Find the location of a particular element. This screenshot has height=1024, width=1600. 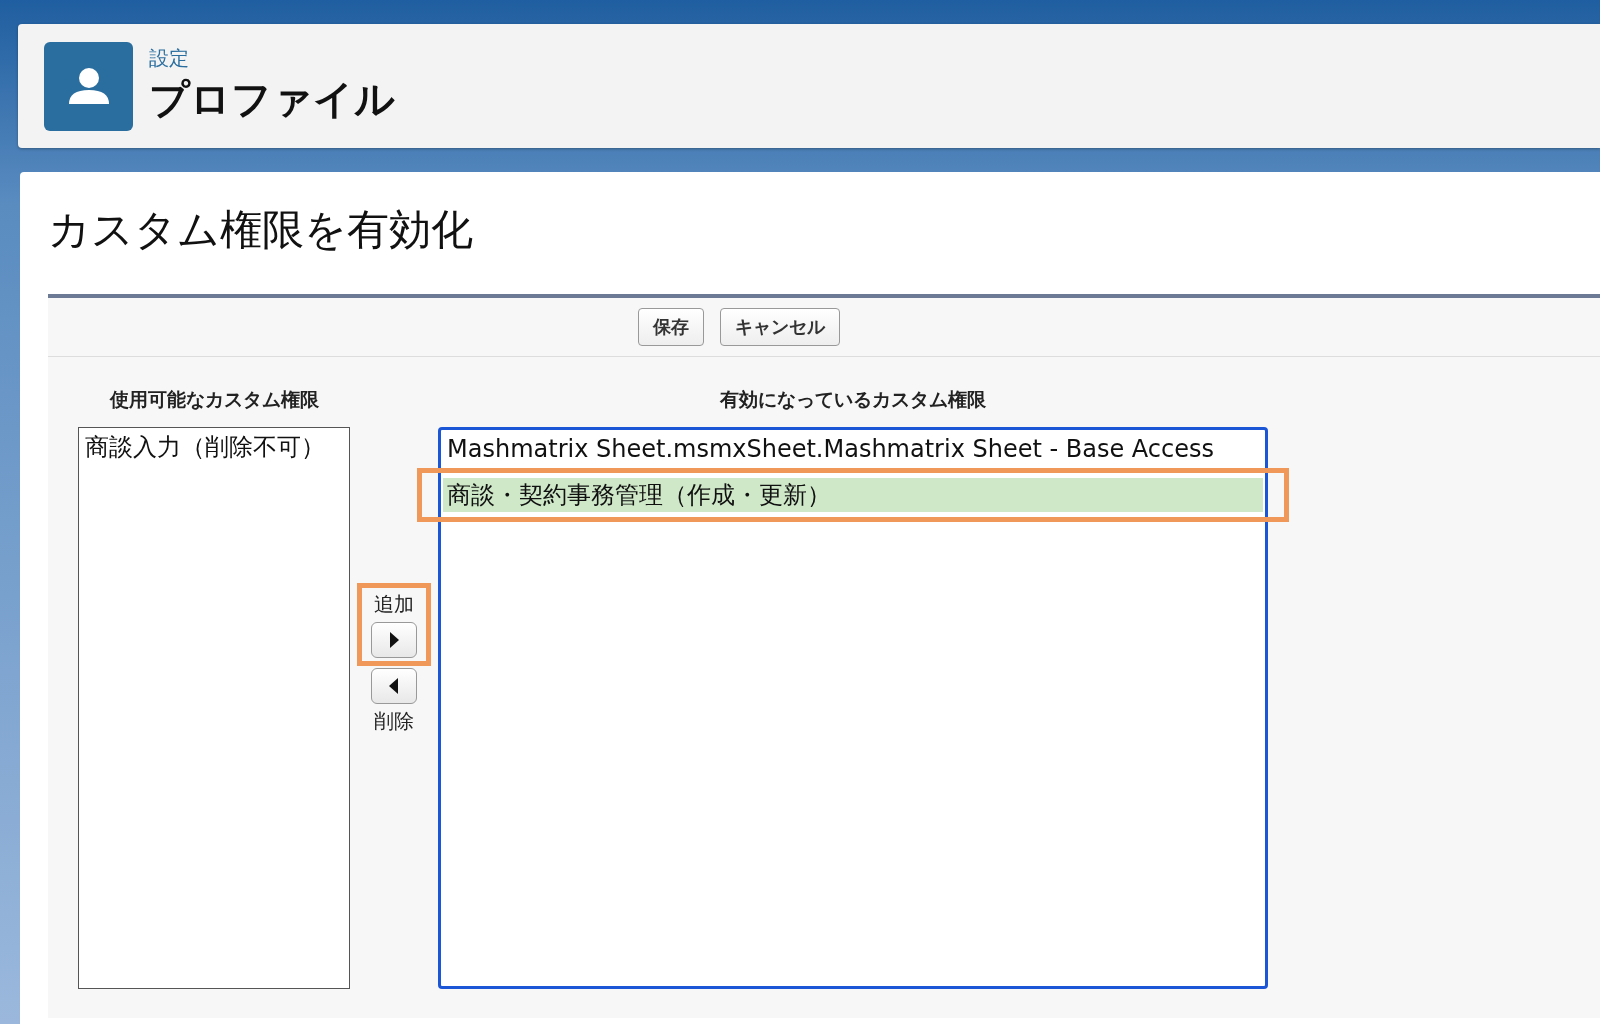

page-title: カスタム権限を有効化 is located at coordinates (261, 230).